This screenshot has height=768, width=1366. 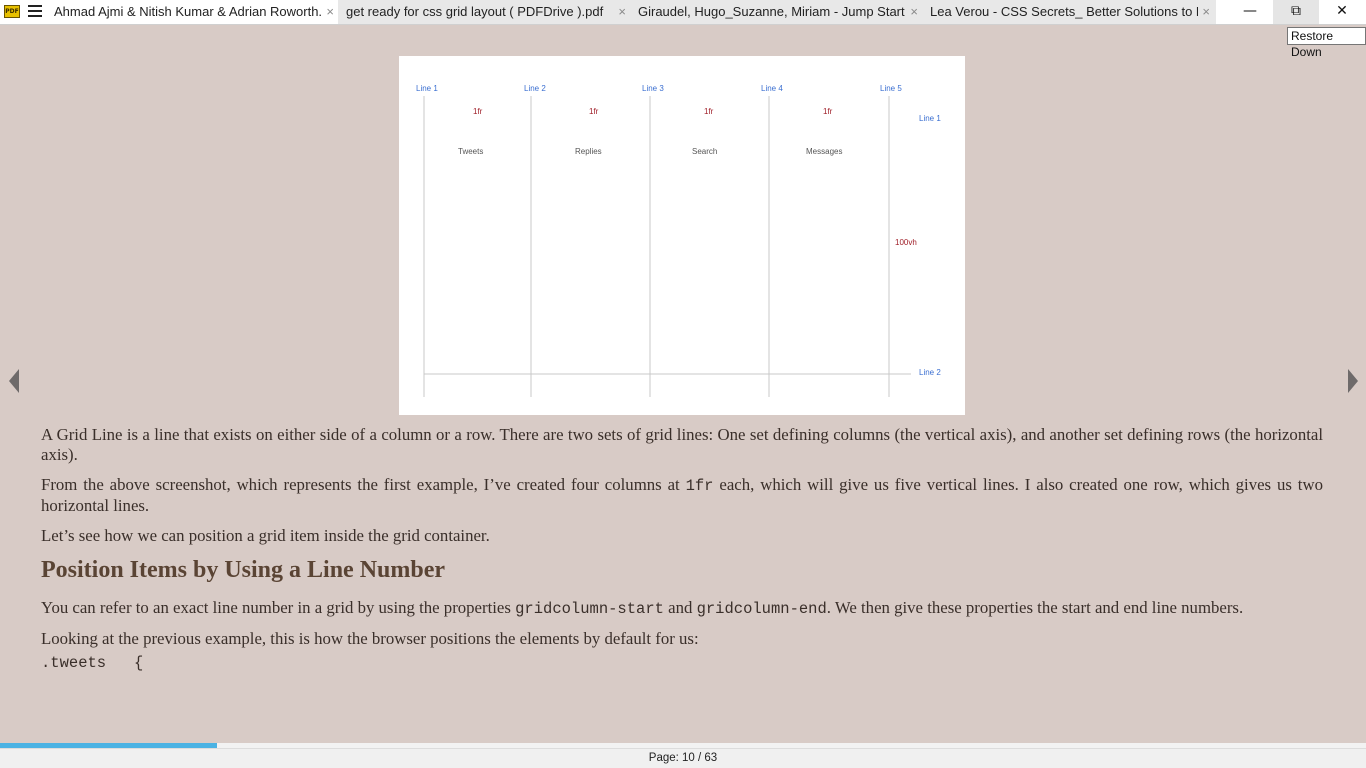 I want to click on restore-down-tooltip: Restore Down, so click(x=1326, y=43).